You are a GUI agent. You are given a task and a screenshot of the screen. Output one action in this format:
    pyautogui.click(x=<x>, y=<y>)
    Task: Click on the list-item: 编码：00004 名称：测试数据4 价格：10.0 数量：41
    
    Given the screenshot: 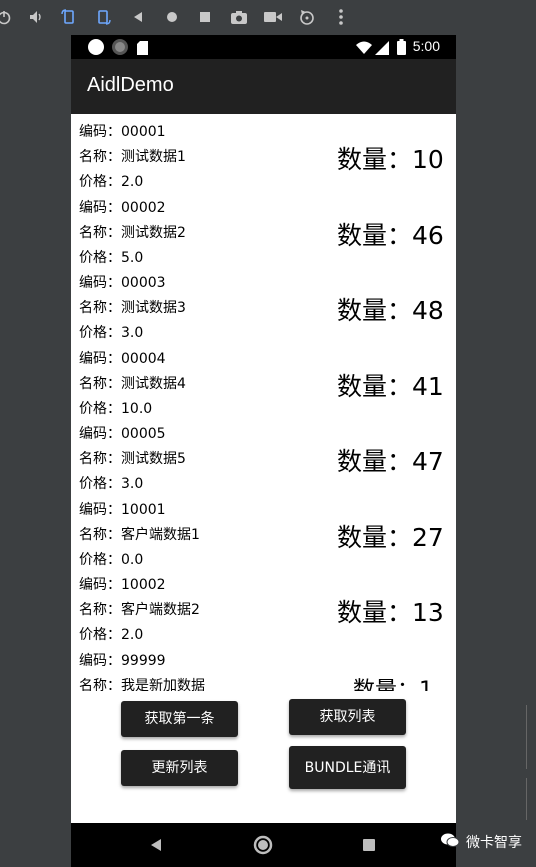 What is the action you would take?
    pyautogui.click(x=263, y=381)
    